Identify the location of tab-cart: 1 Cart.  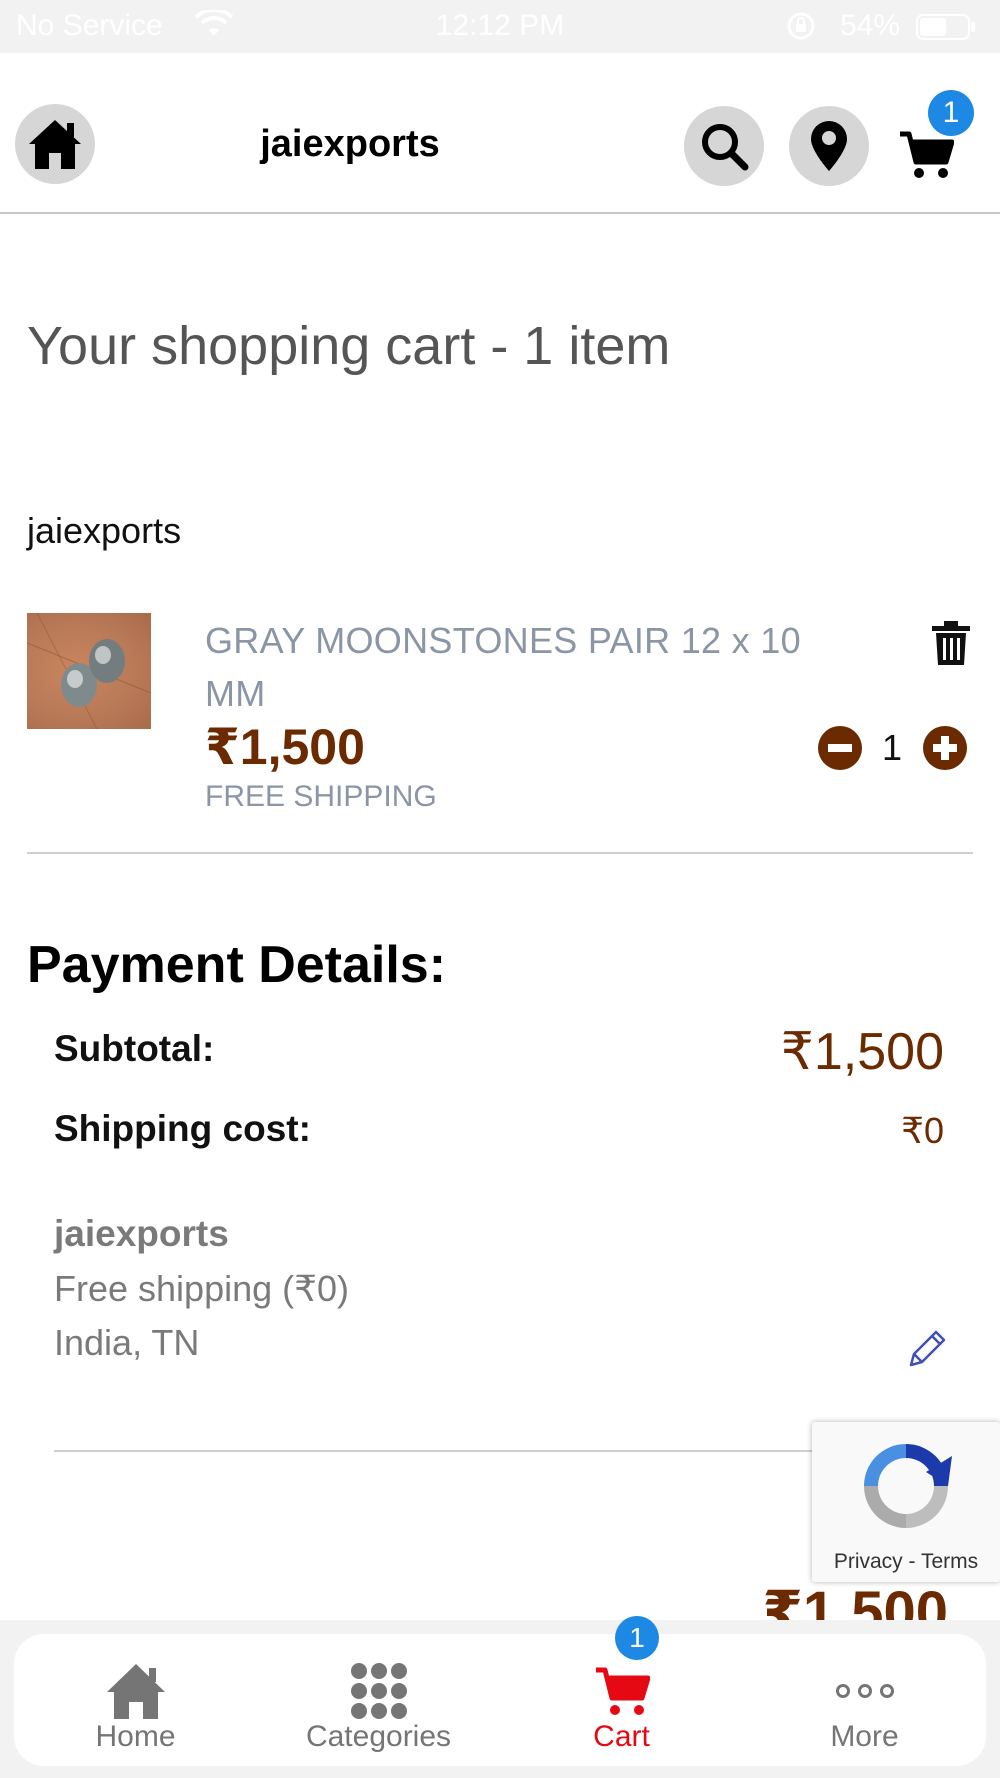
(621, 1691).